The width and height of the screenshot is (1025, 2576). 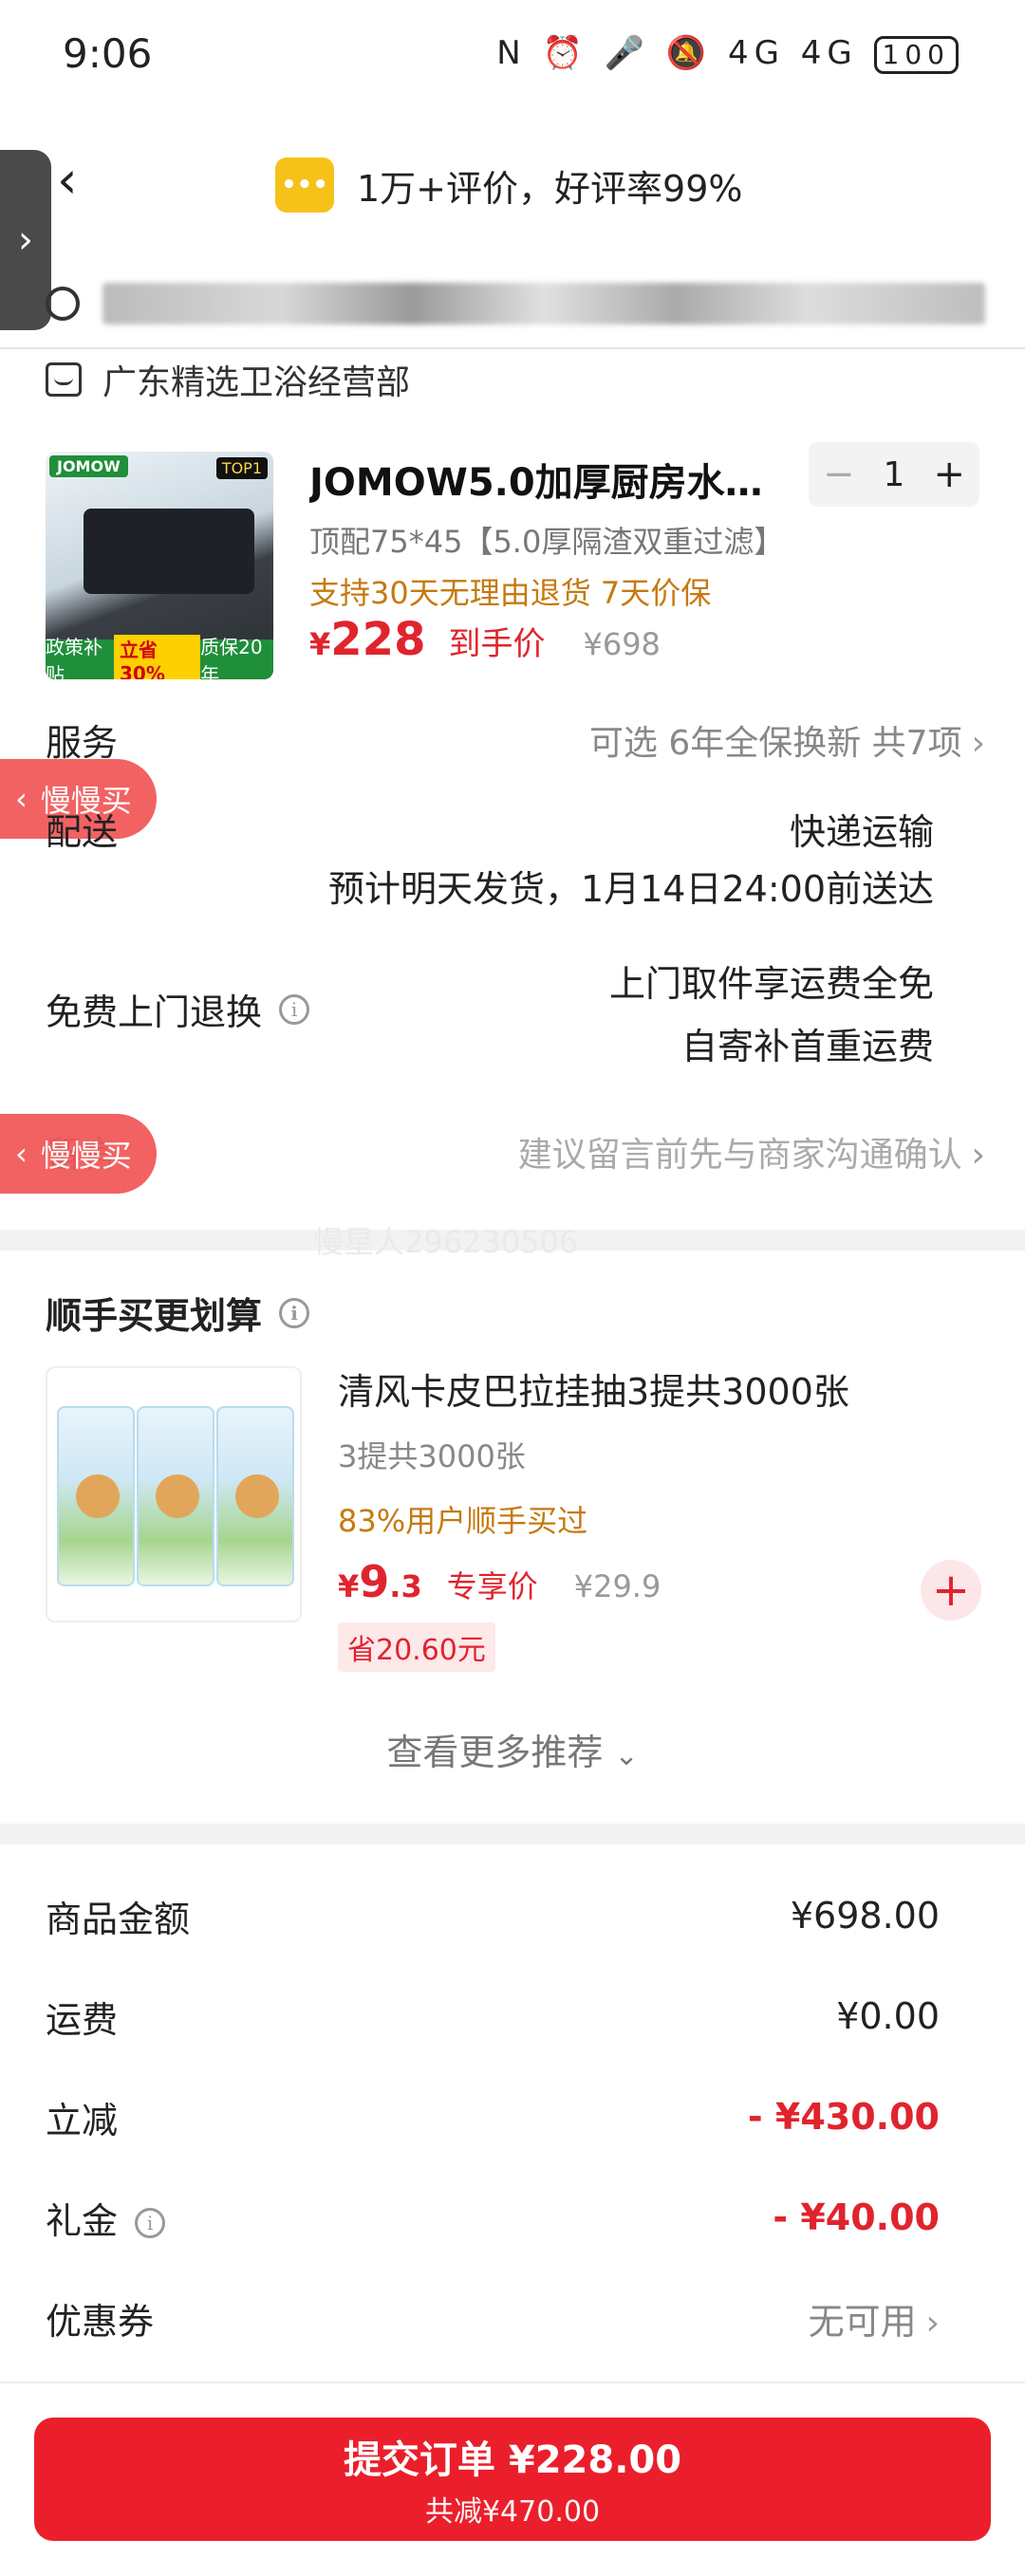 I want to click on original-price: ¥698, so click(x=622, y=644).